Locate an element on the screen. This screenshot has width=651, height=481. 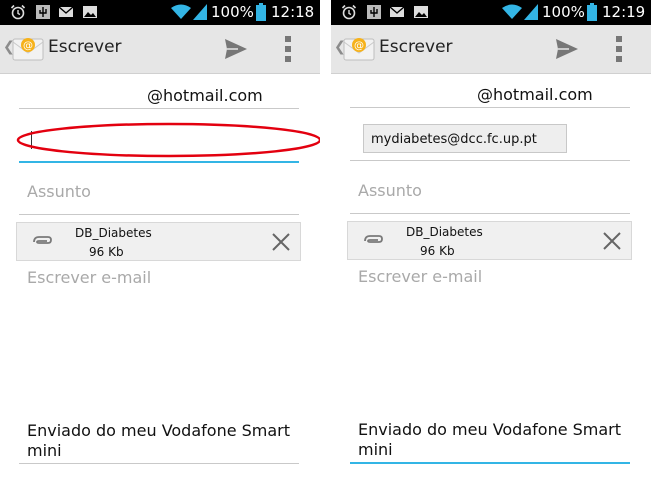
highlight-ellipse is located at coordinates (168, 140).